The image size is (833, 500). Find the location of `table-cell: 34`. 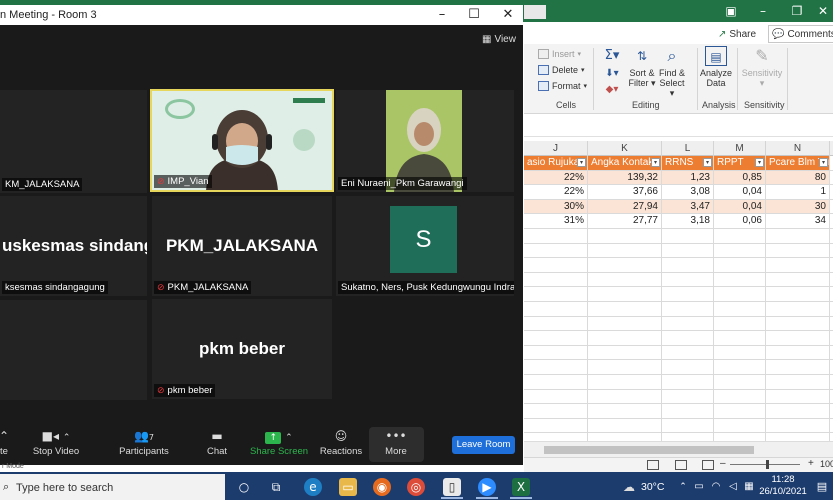

table-cell: 34 is located at coordinates (798, 221).